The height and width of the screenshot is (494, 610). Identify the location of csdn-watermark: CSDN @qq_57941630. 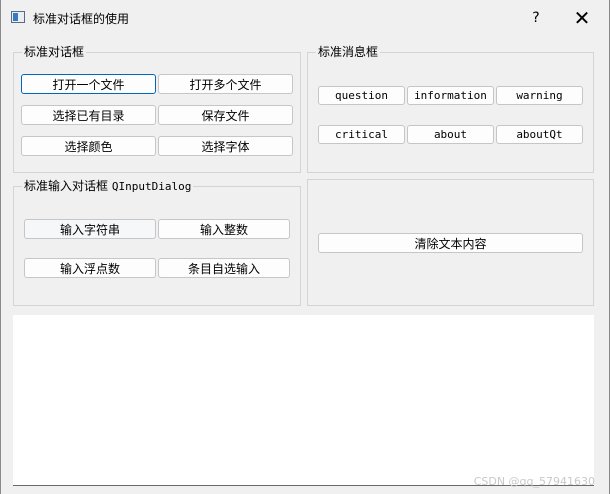
(534, 481).